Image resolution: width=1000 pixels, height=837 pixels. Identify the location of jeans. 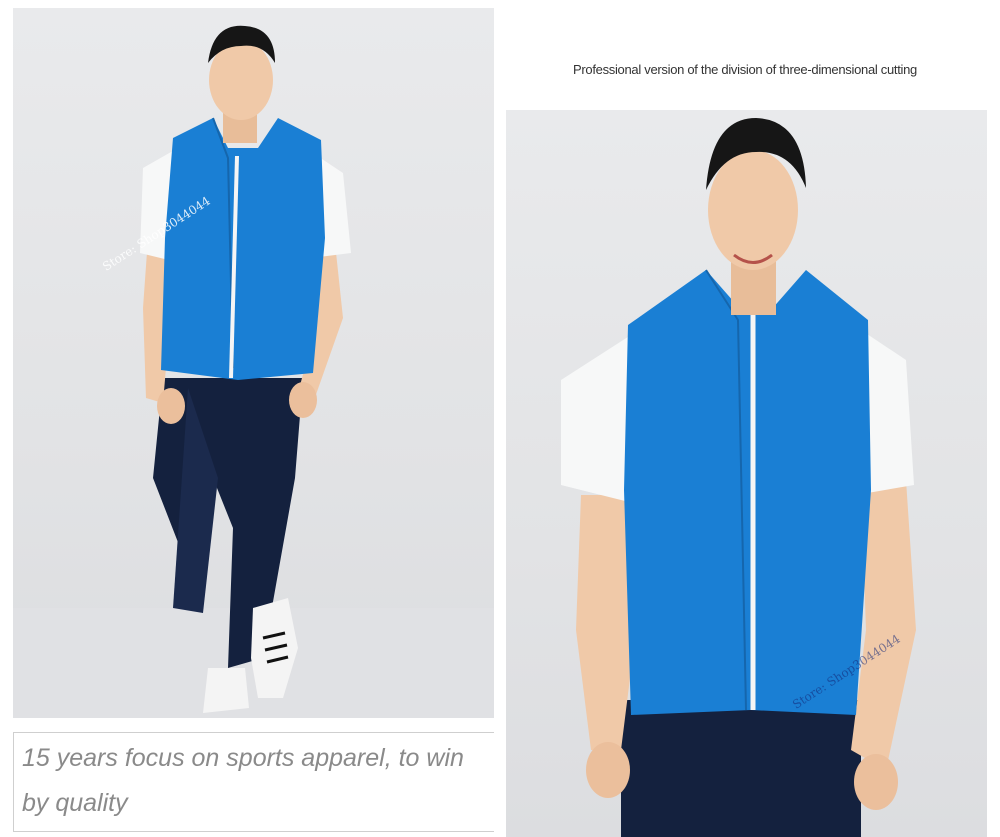
(741, 768).